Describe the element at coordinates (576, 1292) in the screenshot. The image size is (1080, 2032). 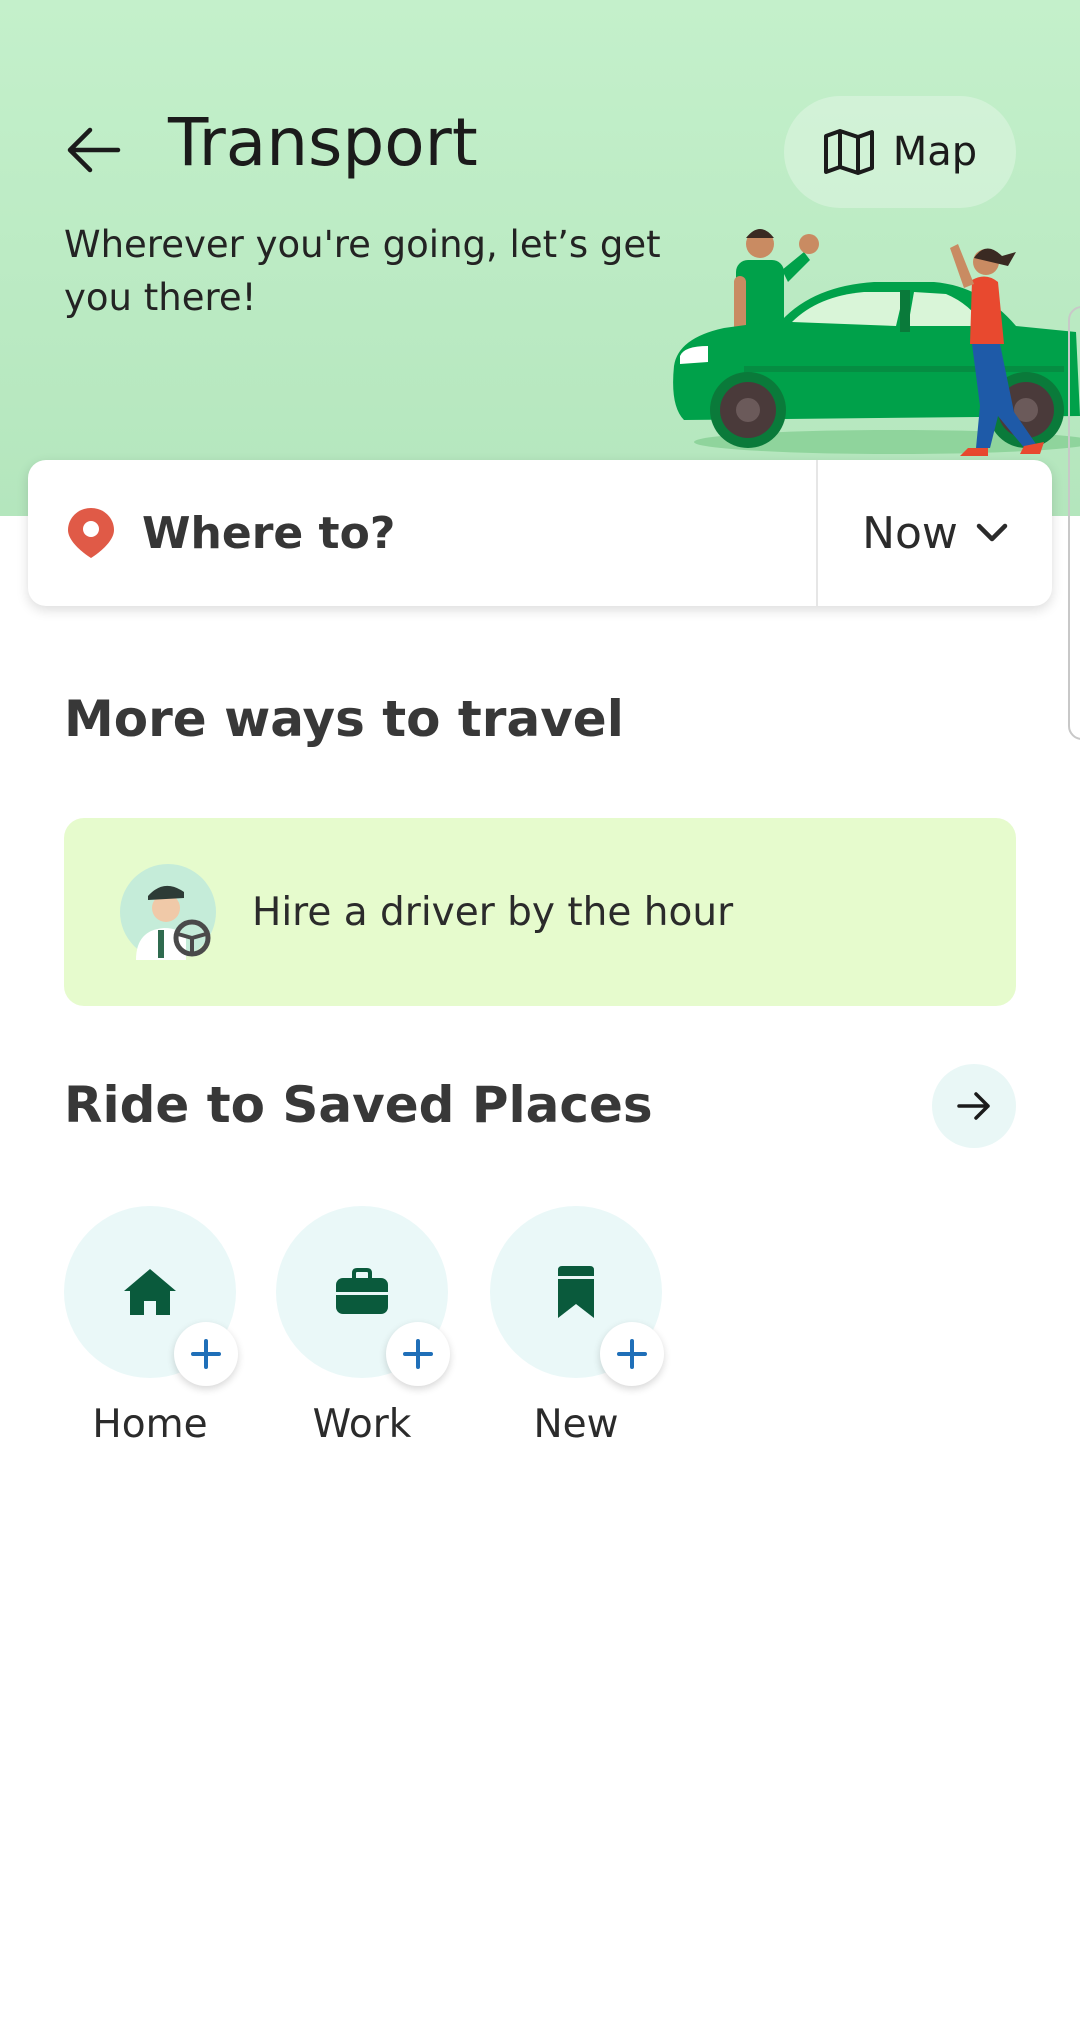
I see `bookmark-icon` at that location.